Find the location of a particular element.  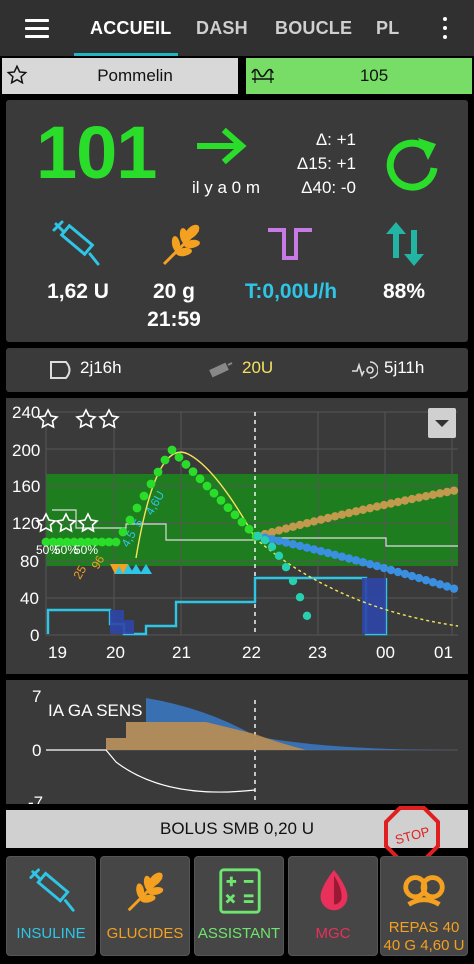

app-bar: ACCUEIL DASH BOUCLE PL is located at coordinates (237, 28).